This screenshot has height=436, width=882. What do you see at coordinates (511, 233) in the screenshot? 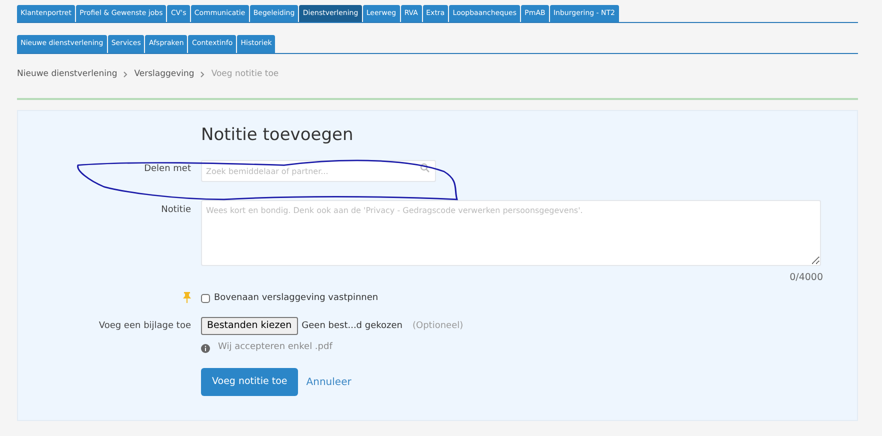
I see `note-textarea: Wees kort en bondig. Denk ook aan de 'Privacy - Gedragscode verwerken persoonsgegevens'.` at bounding box center [511, 233].